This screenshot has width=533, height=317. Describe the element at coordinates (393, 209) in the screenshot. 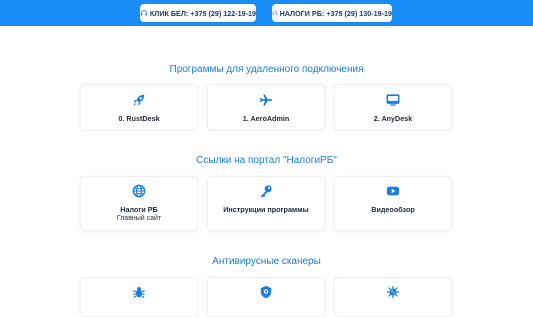

I see `card-label: Видеообзор` at that location.